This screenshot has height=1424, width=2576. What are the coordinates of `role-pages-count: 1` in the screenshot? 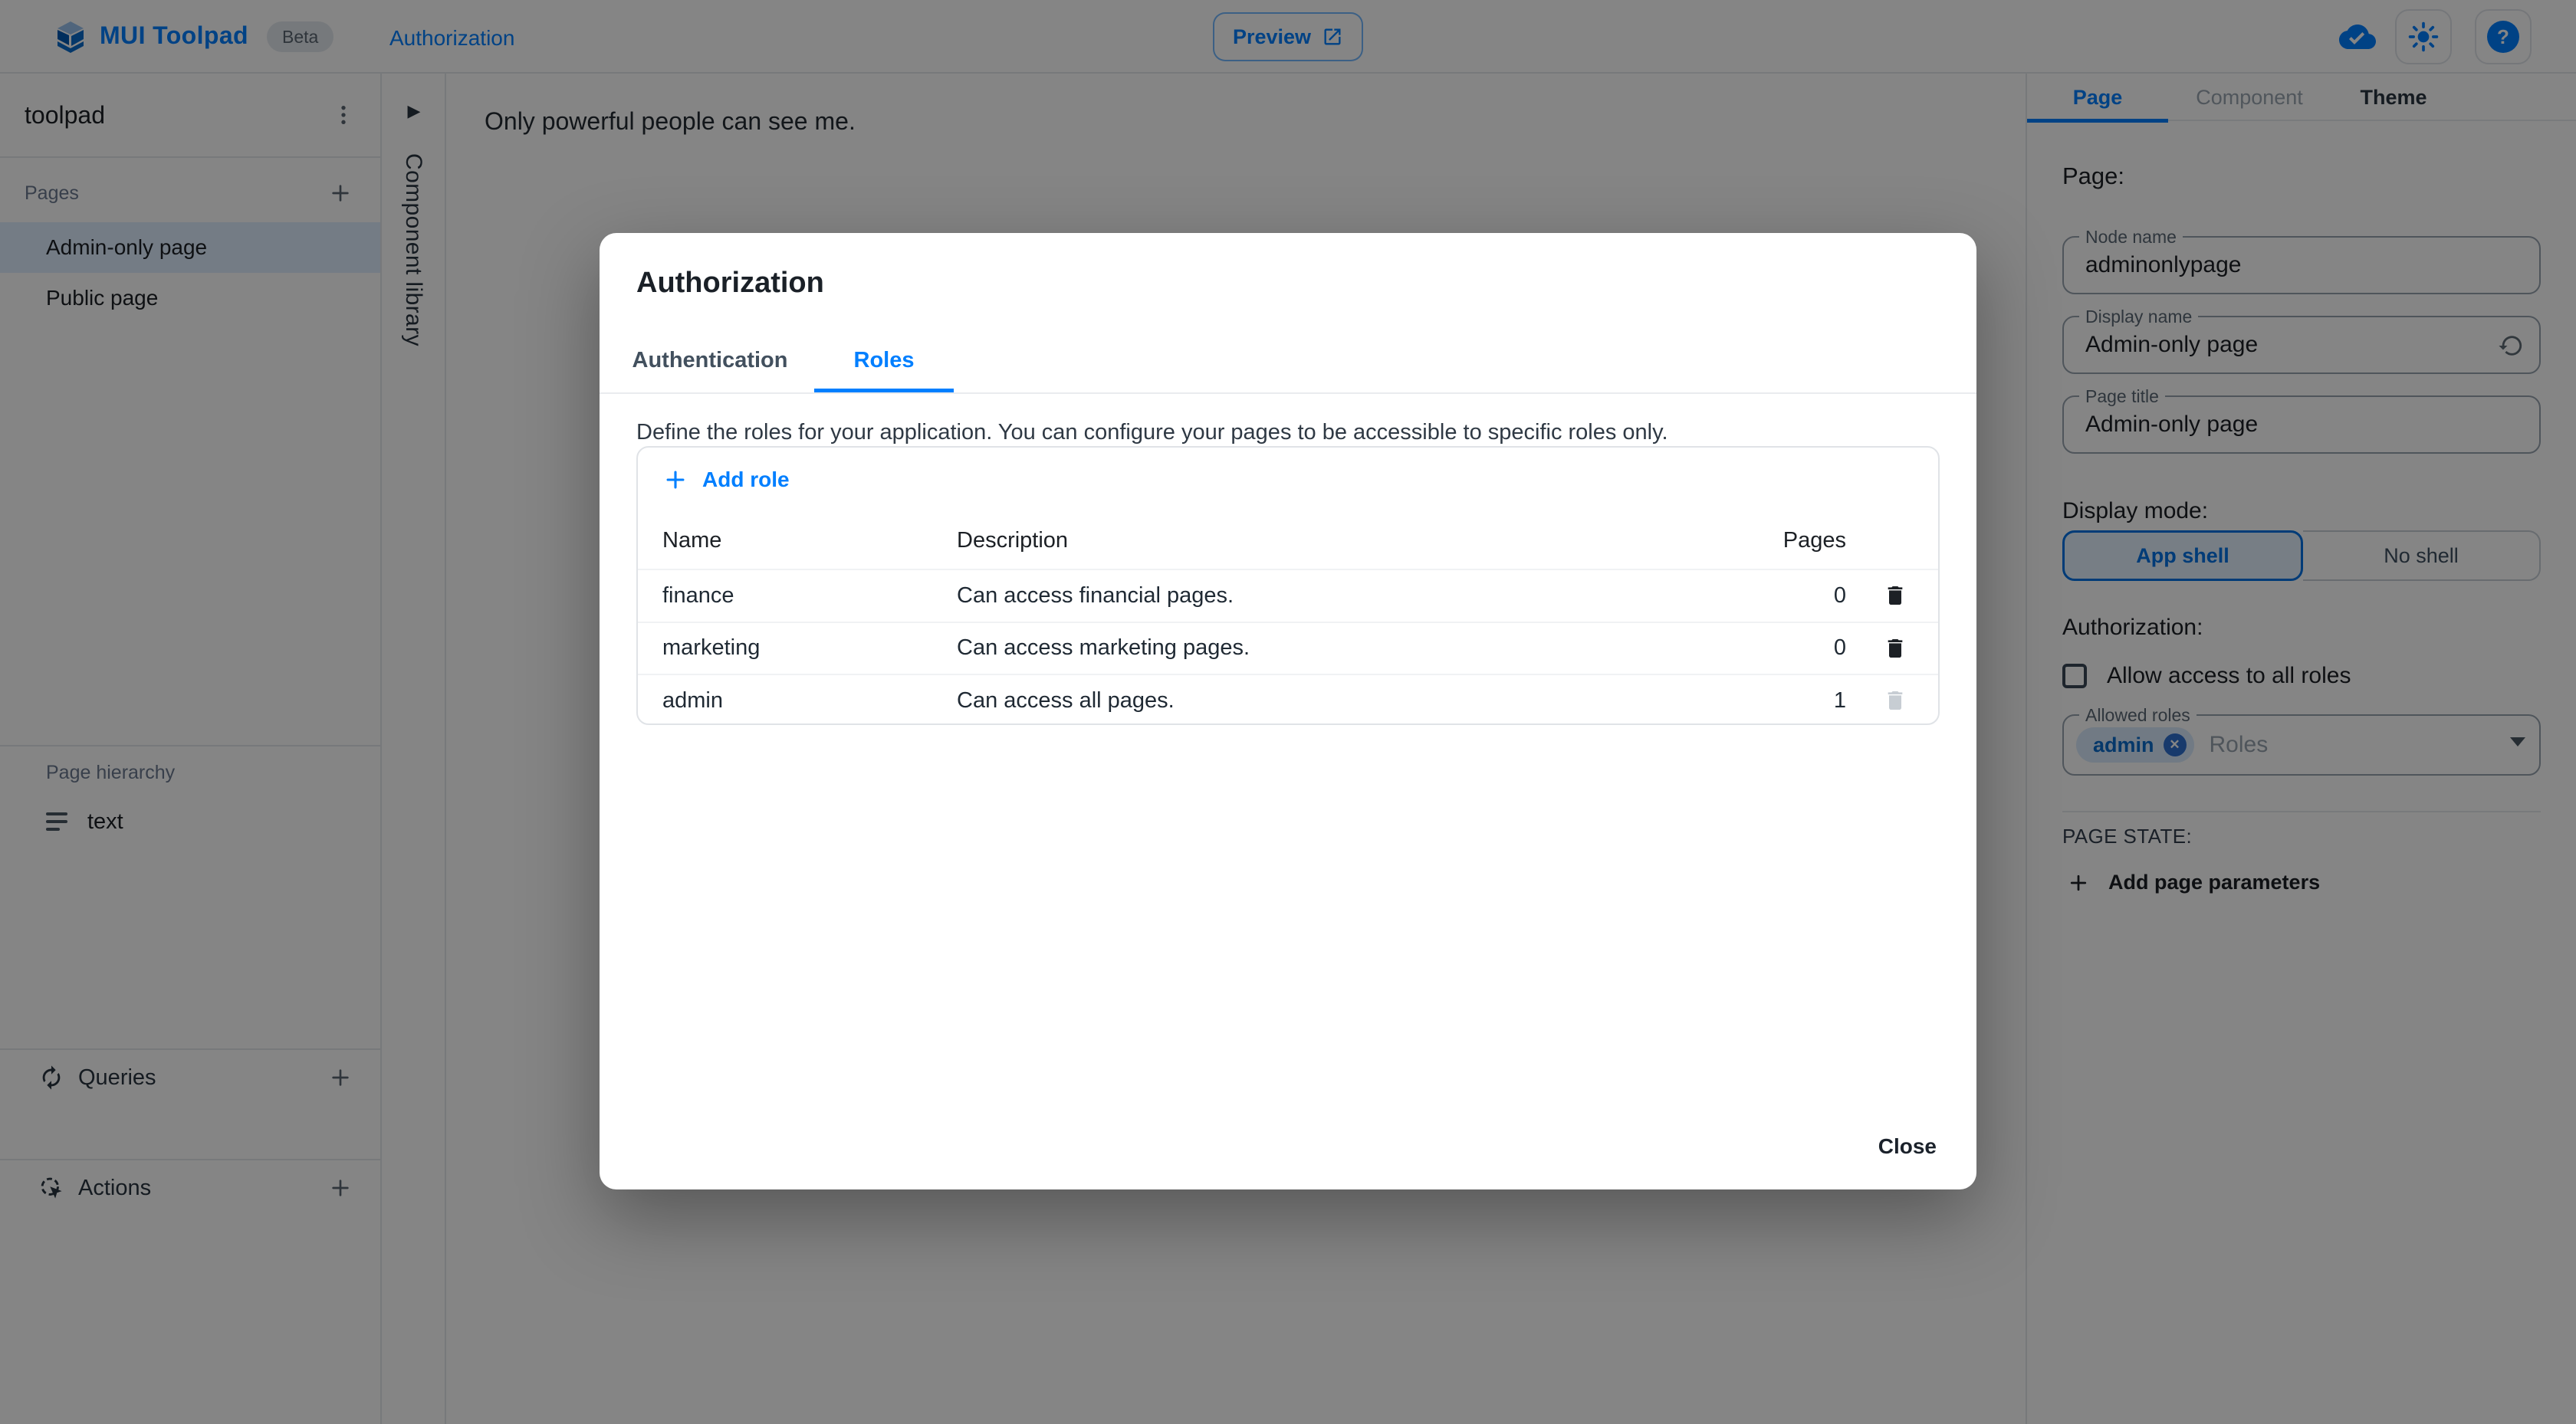 It's located at (1839, 700).